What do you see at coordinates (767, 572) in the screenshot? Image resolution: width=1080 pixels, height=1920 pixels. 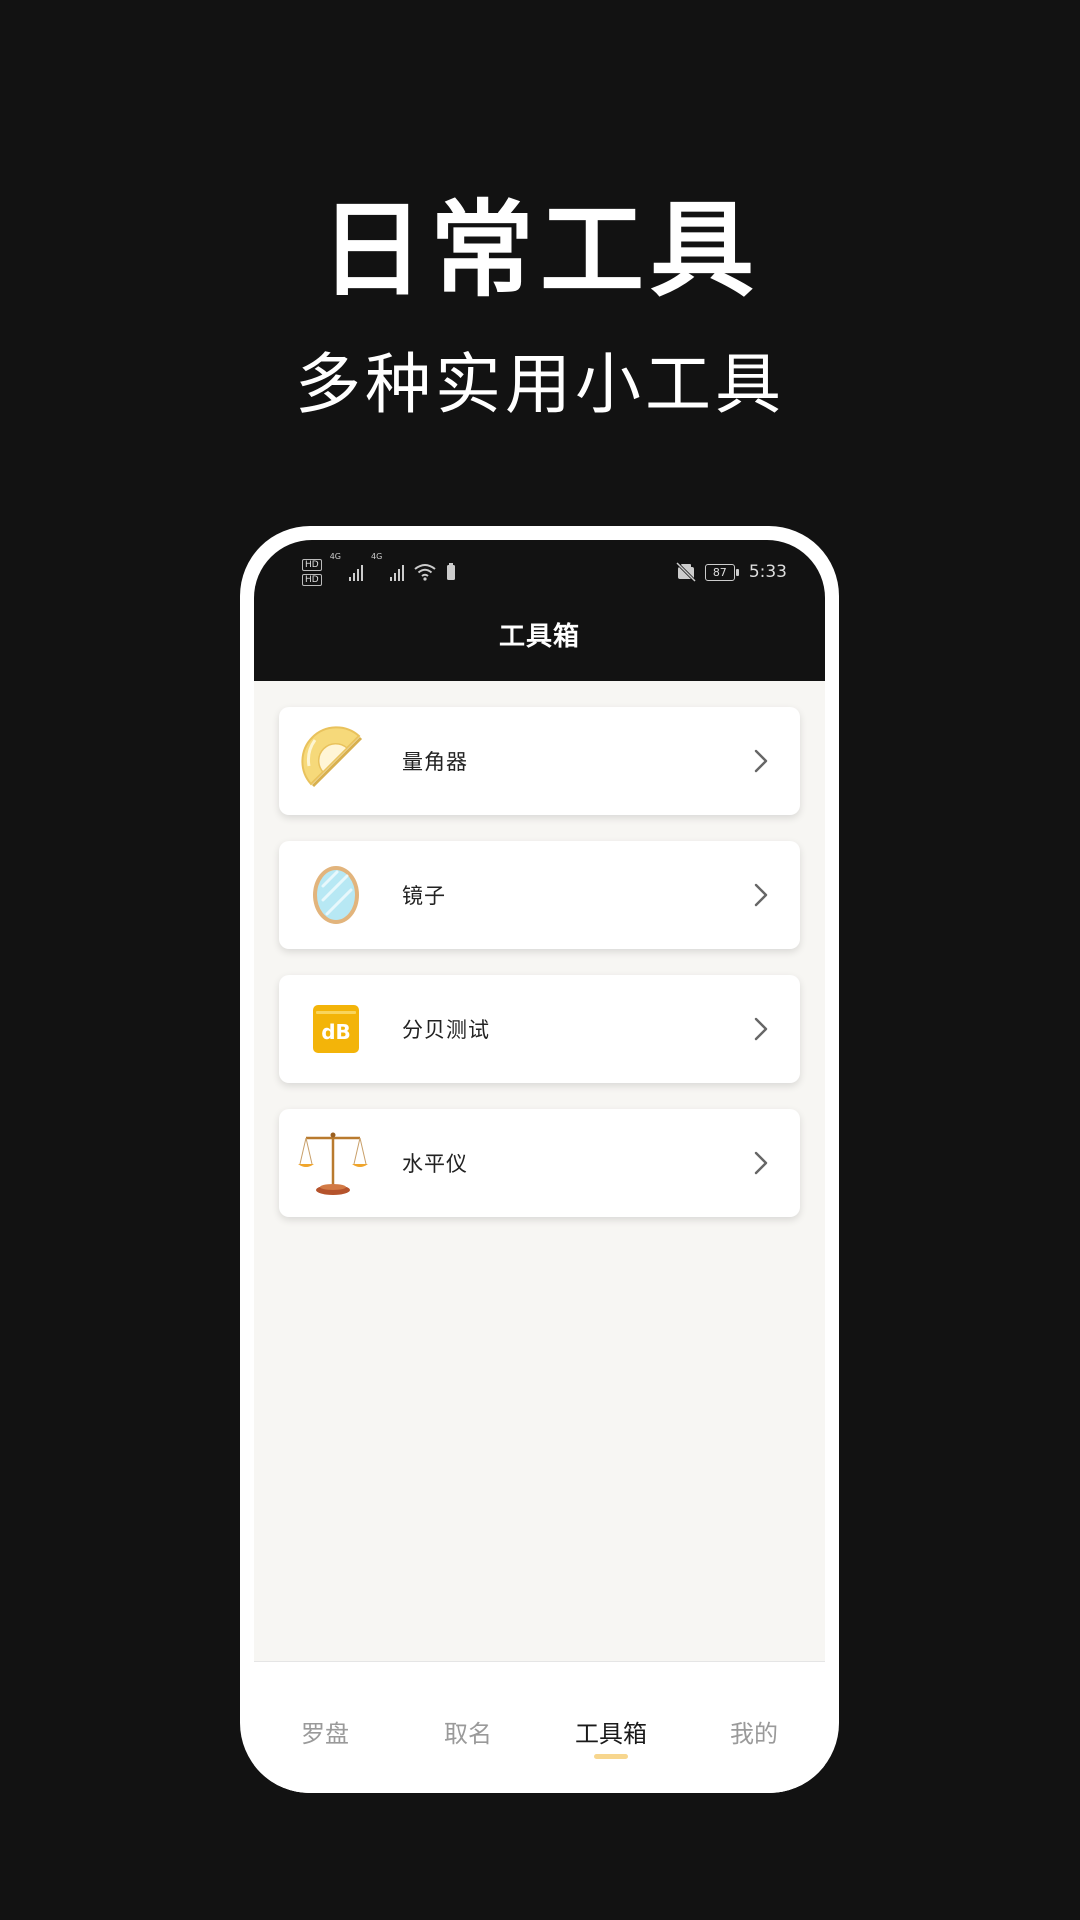 I see `status-time: 5:33` at bounding box center [767, 572].